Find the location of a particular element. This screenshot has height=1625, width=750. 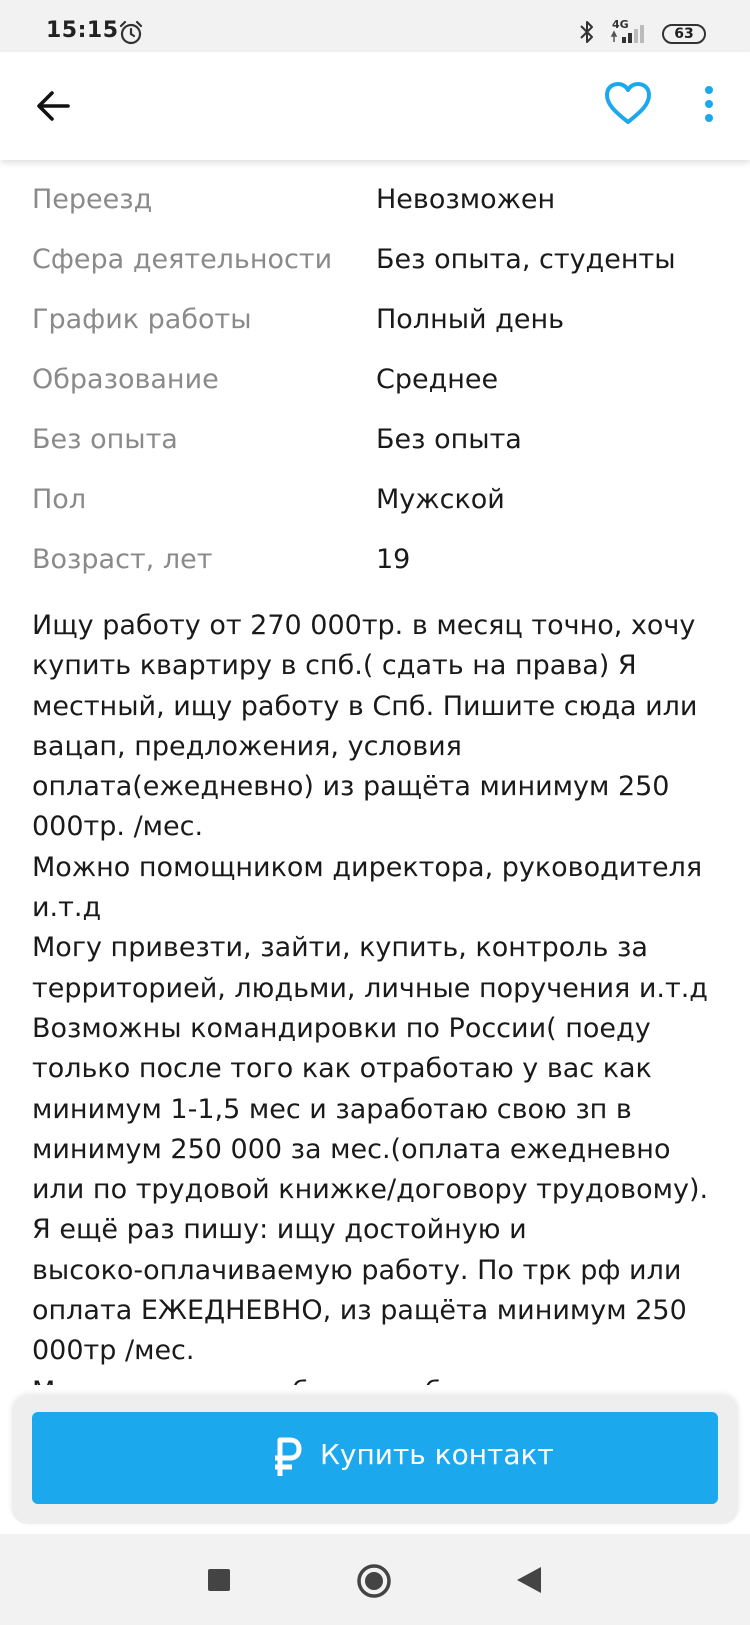

attribute-label: Пол is located at coordinates (59, 499).